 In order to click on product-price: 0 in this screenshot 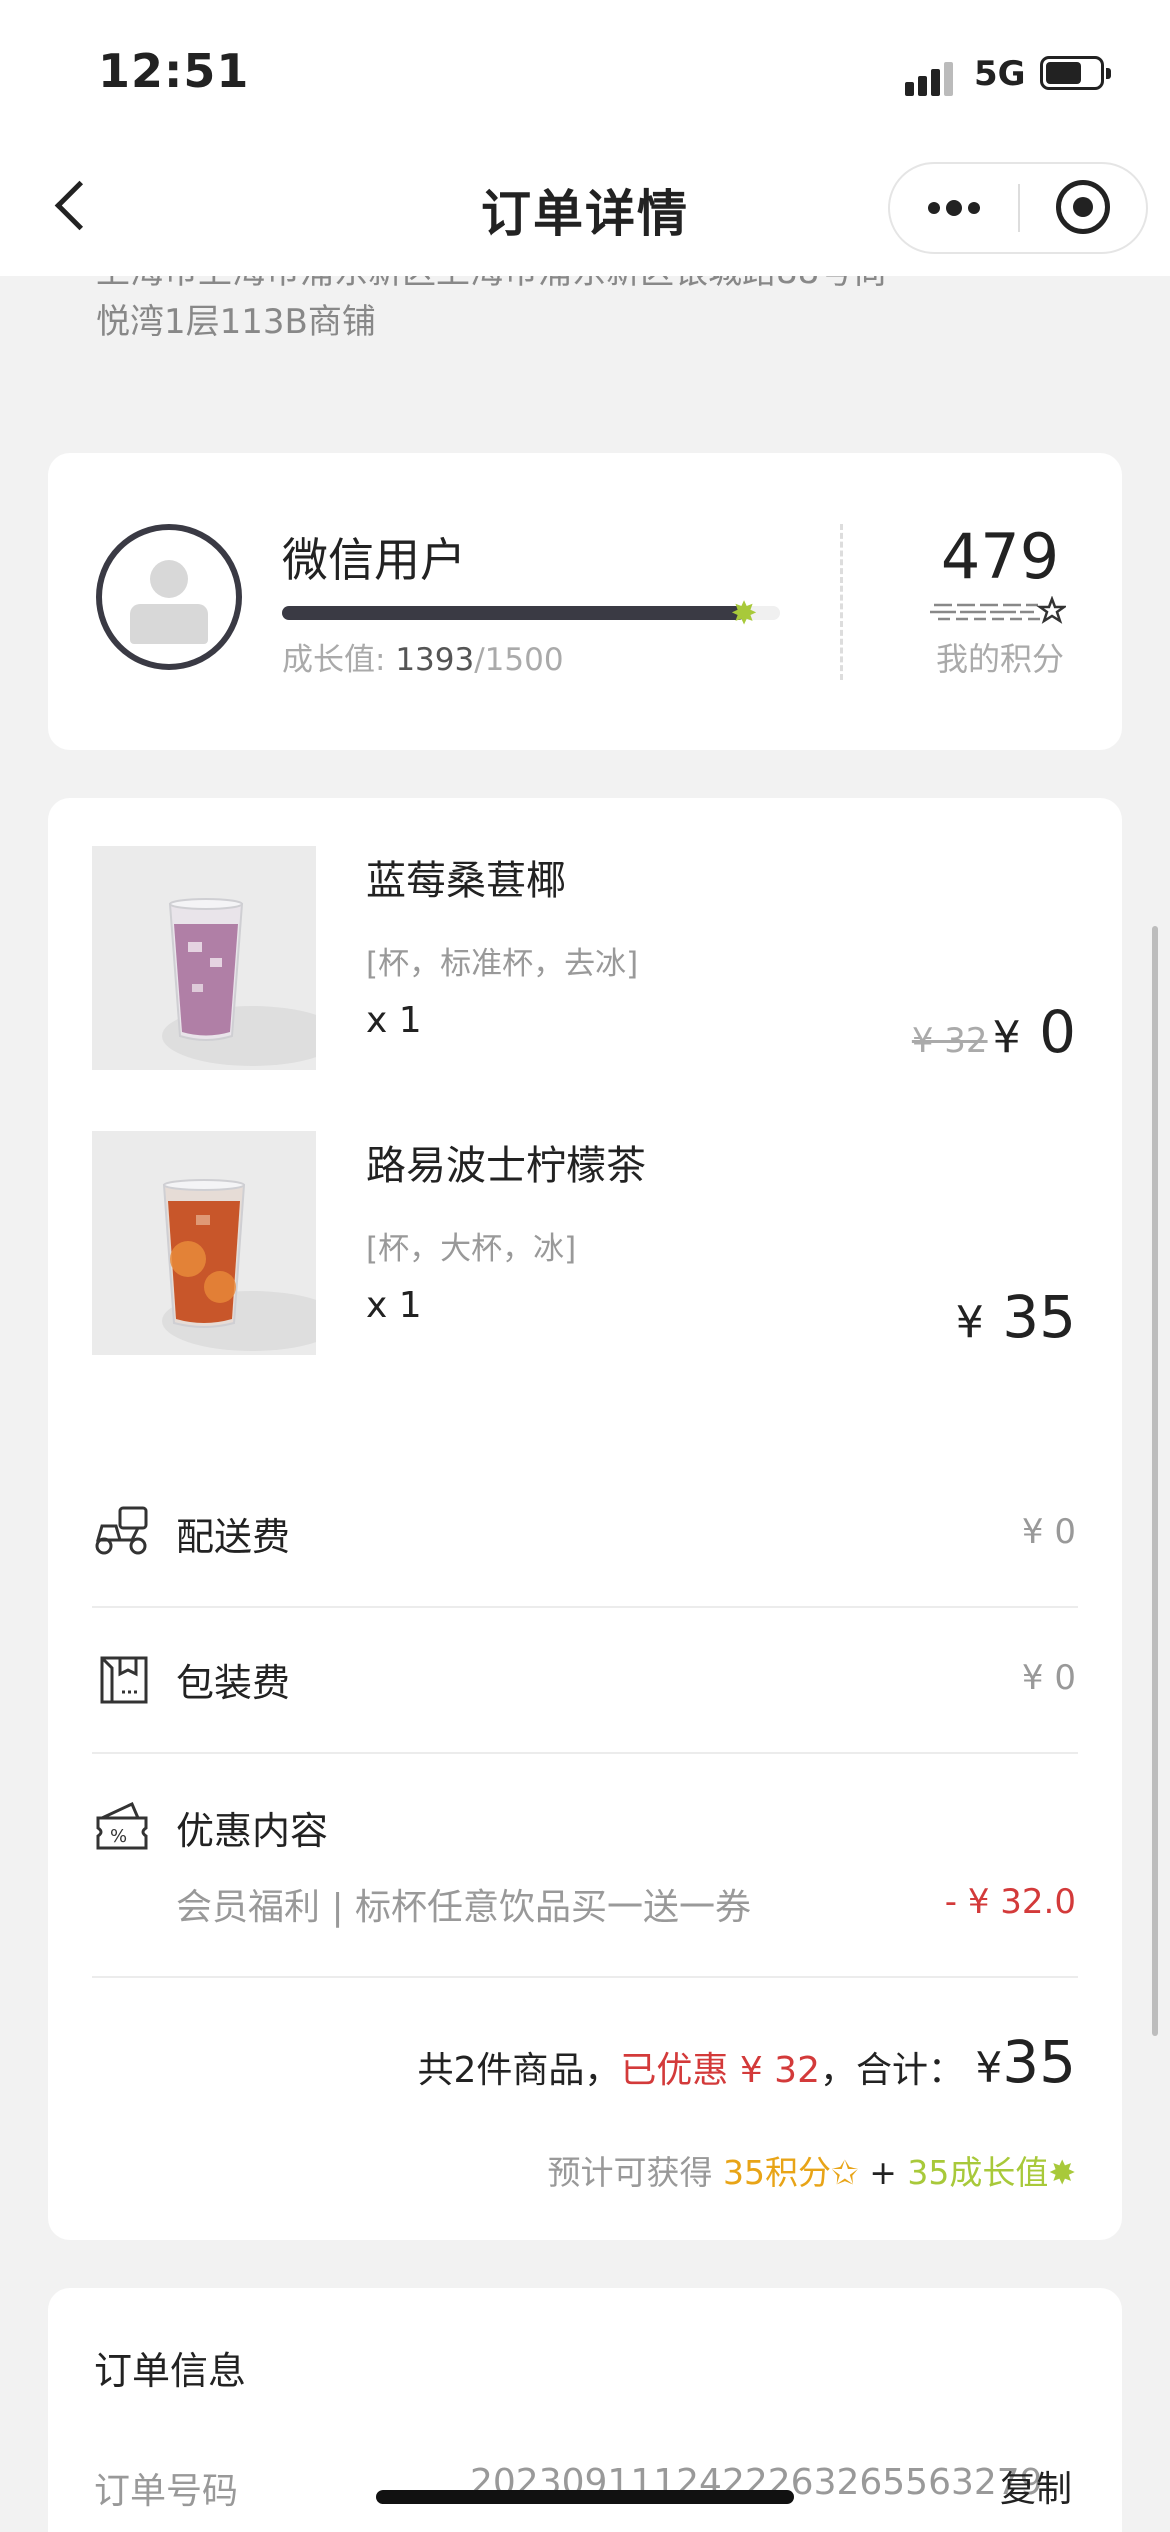, I will do `click(1057, 1032)`.